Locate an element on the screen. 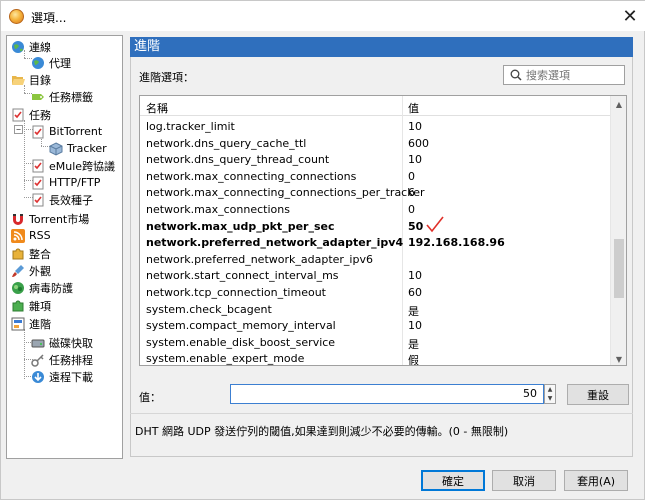  sidebar-item-remote-download: 遠程下載 is located at coordinates (62, 376).